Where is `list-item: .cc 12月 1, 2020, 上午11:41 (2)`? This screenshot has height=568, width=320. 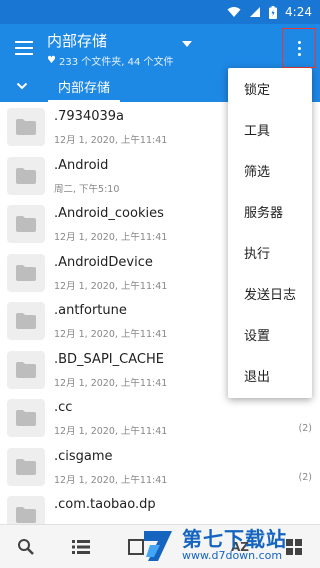 list-item: .cc 12月 1, 2020, 上午11:41 (2) is located at coordinates (160, 417).